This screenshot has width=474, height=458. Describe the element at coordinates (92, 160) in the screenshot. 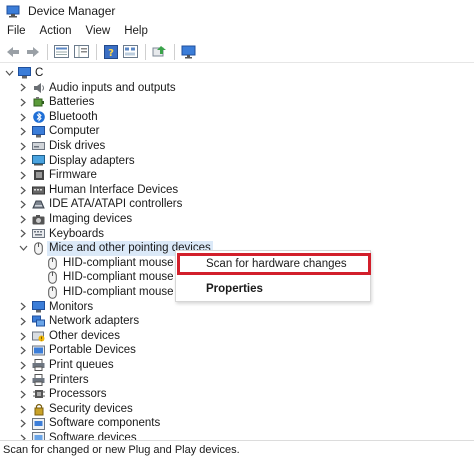

I see `tree-item-label: Display adapters` at that location.